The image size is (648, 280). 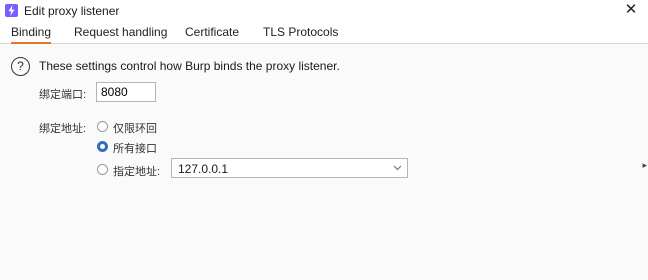 I want to click on specific-address-value: 127.0.0.1, so click(x=203, y=169).